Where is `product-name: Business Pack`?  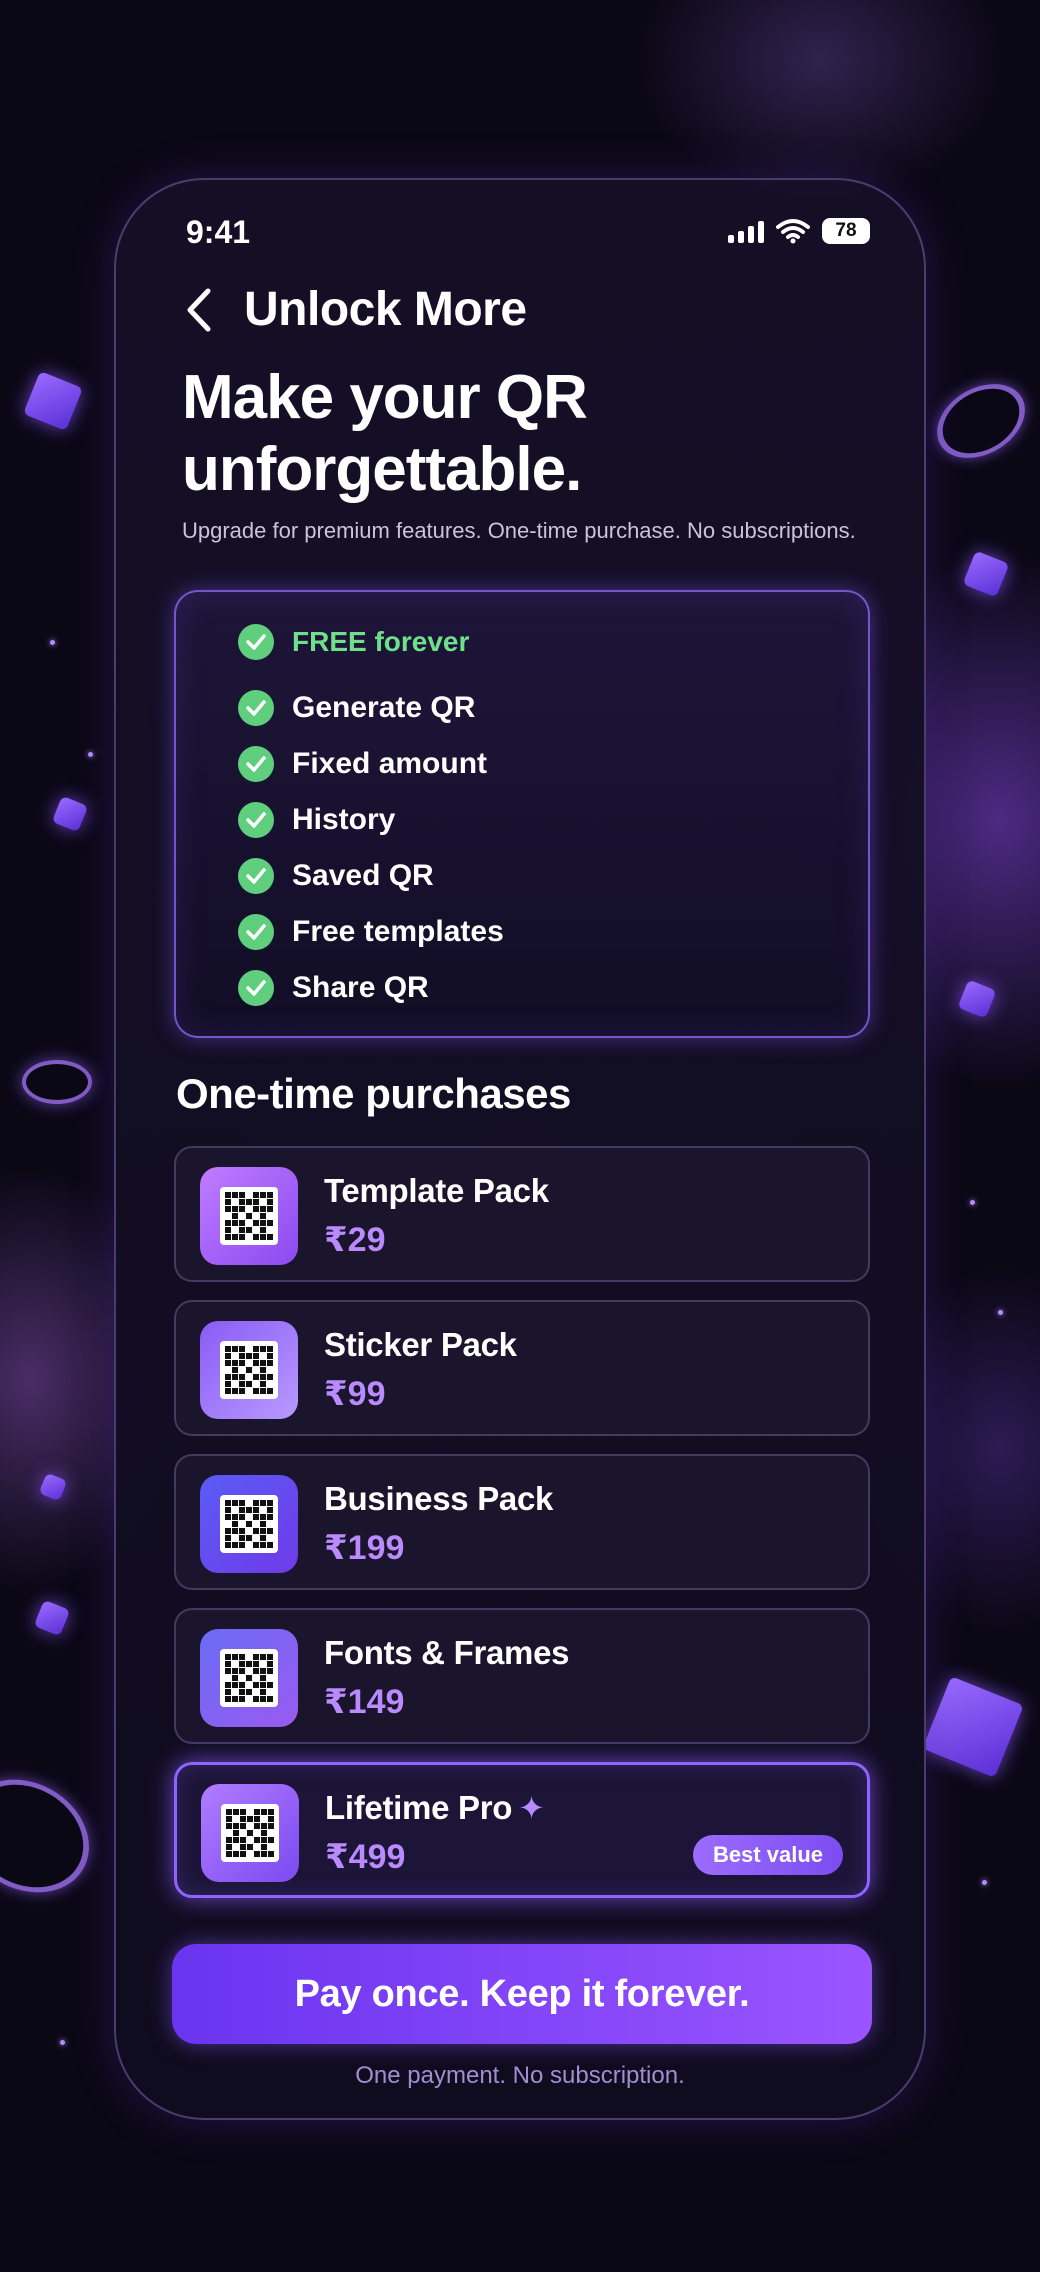 product-name: Business Pack is located at coordinates (439, 1498).